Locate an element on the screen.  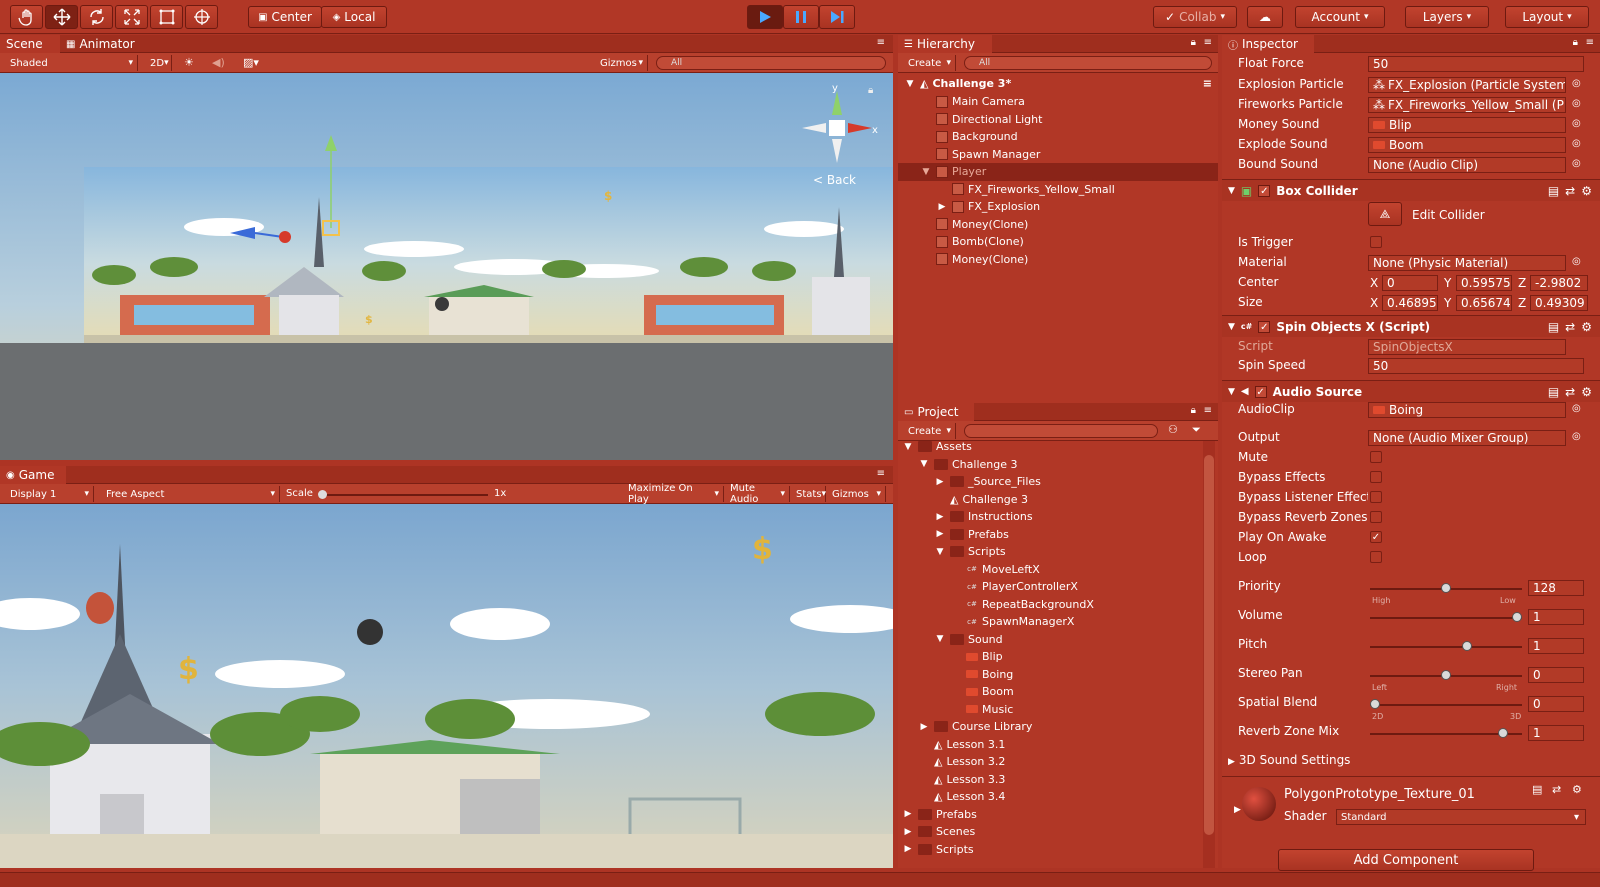
spatial-blend-slider is located at coordinates (1446, 704).